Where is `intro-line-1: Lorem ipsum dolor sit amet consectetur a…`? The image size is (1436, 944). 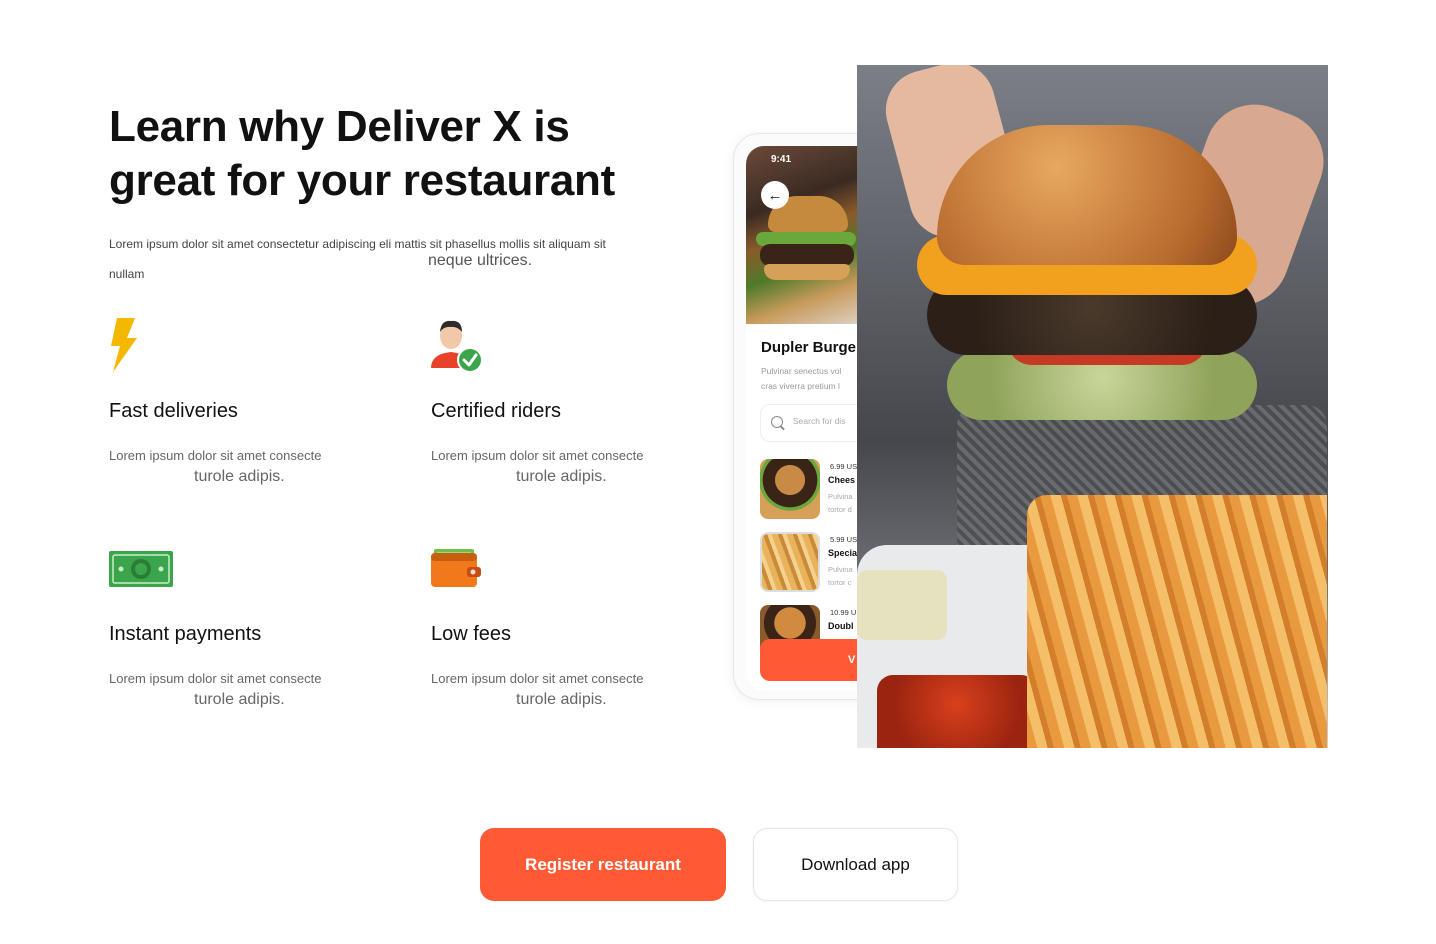 intro-line-1: Lorem ipsum dolor sit amet consectetur a… is located at coordinates (357, 244).